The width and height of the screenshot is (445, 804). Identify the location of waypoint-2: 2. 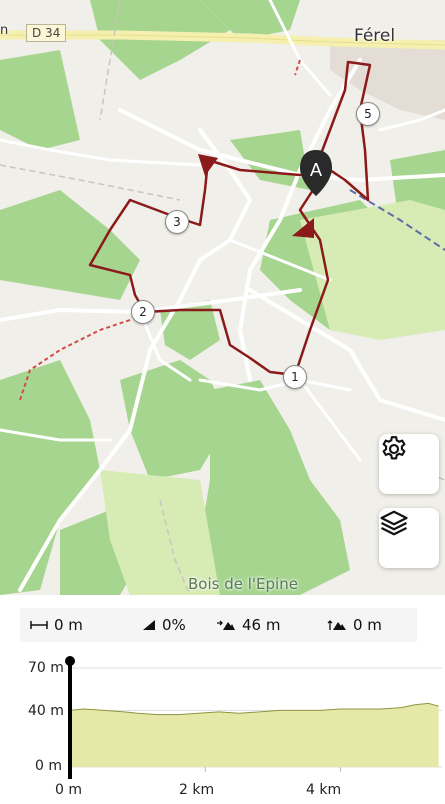
(143, 312).